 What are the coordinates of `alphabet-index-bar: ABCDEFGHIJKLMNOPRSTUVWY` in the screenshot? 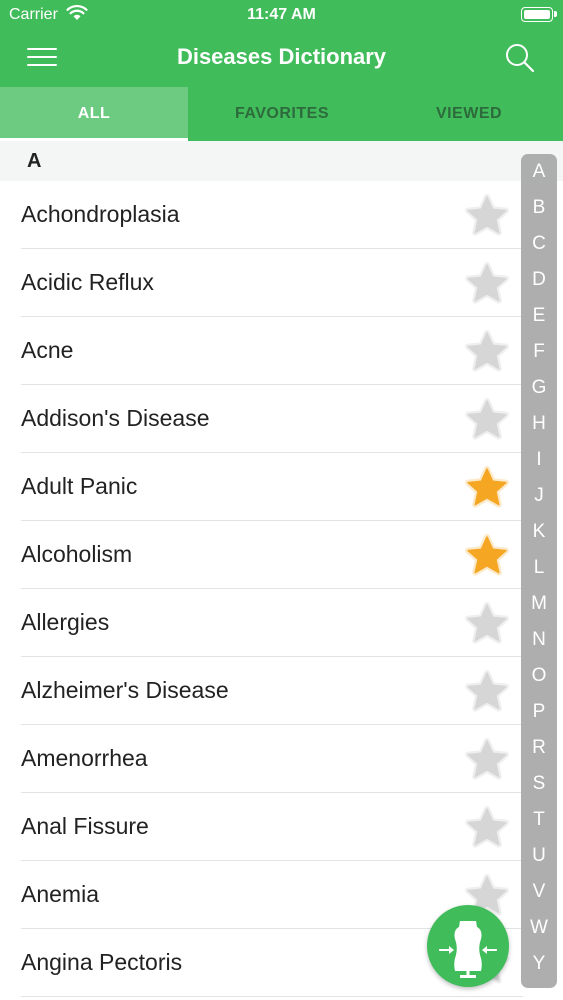 It's located at (539, 571).